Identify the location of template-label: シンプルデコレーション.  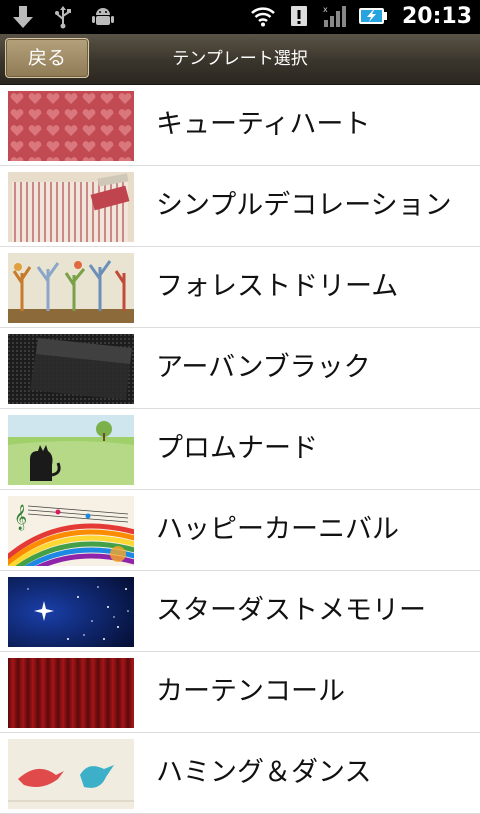
(304, 205).